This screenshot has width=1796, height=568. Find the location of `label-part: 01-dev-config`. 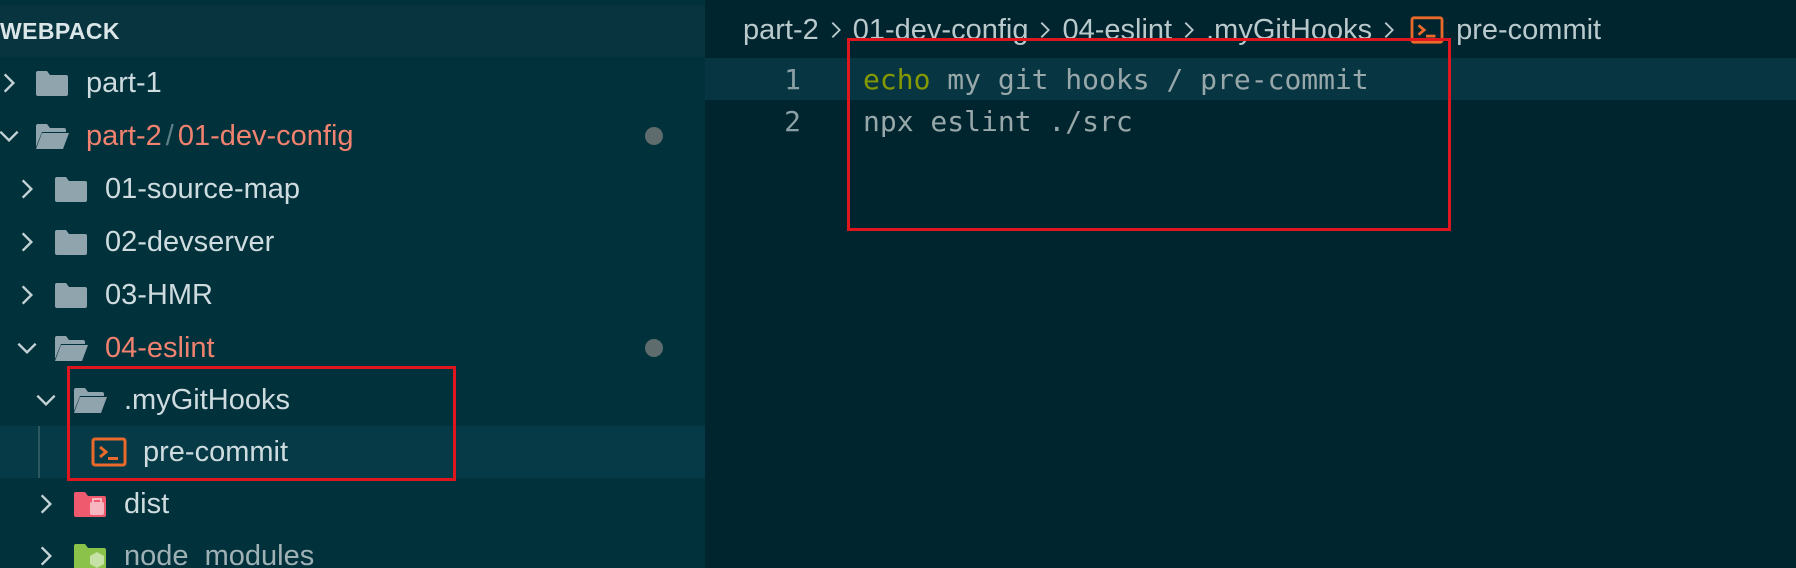

label-part: 01-dev-config is located at coordinates (265, 135).